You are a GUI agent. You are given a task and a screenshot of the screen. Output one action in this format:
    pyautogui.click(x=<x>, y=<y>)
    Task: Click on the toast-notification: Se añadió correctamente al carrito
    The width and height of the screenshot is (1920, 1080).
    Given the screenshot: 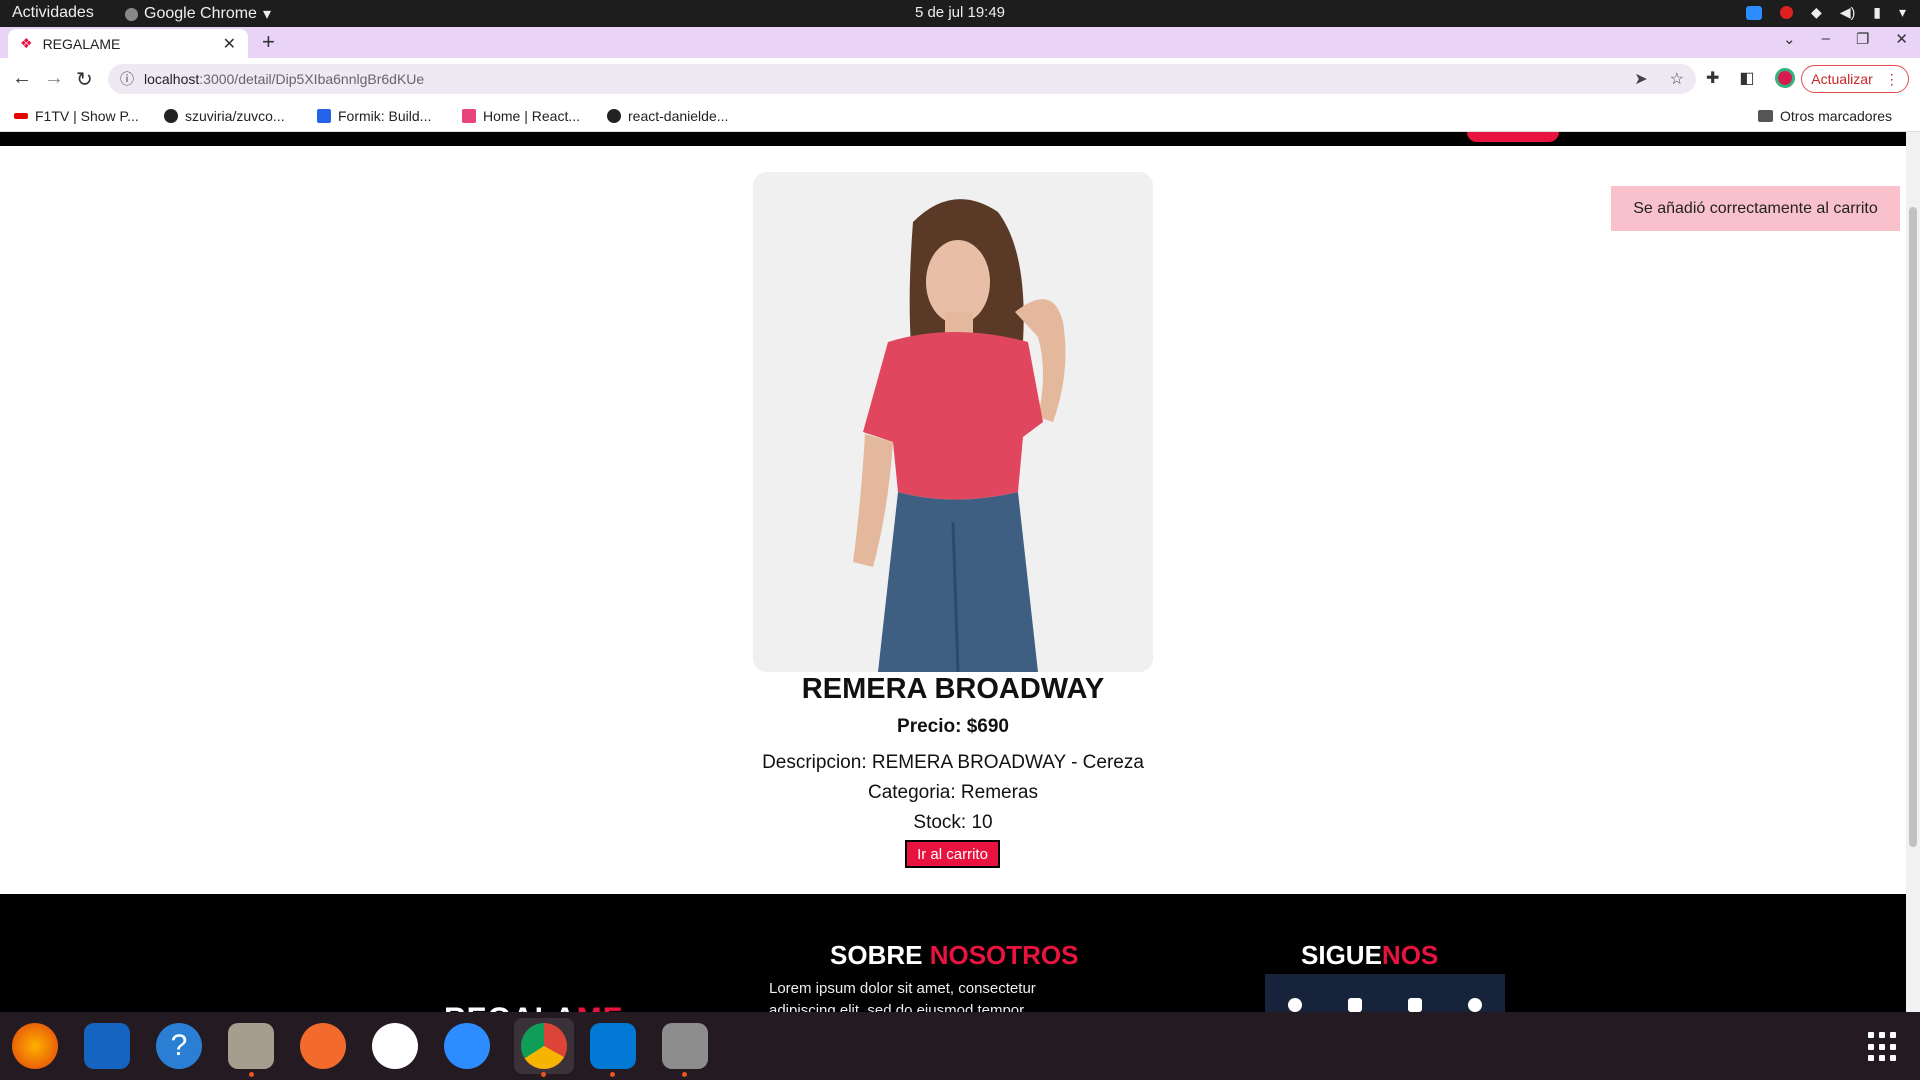 What is the action you would take?
    pyautogui.click(x=1755, y=208)
    